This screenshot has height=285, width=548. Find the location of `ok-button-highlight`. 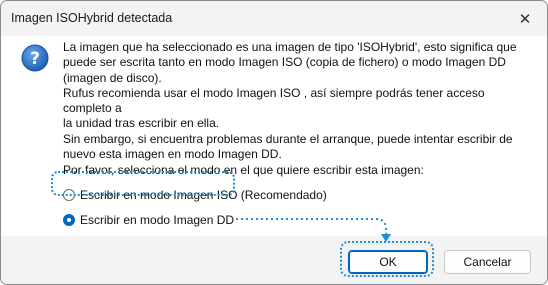

ok-button-highlight is located at coordinates (387, 259).